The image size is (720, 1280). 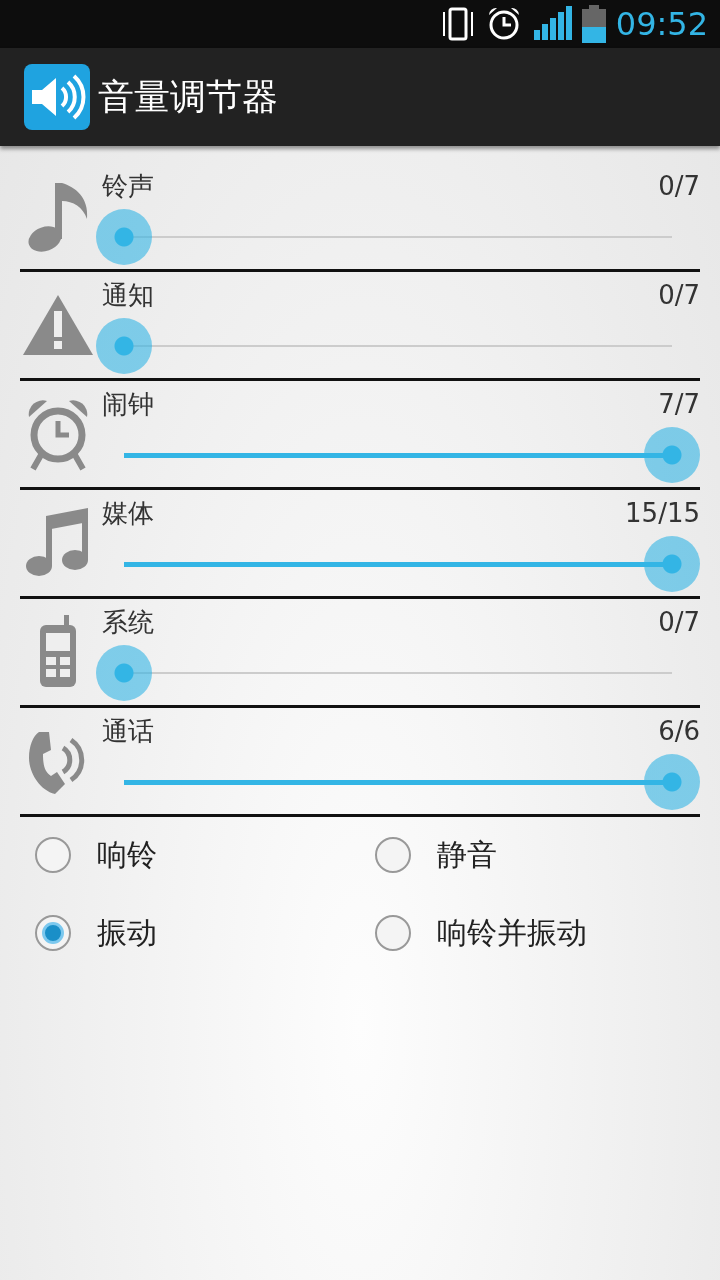 I want to click on radio-label: 静音, so click(x=467, y=855).